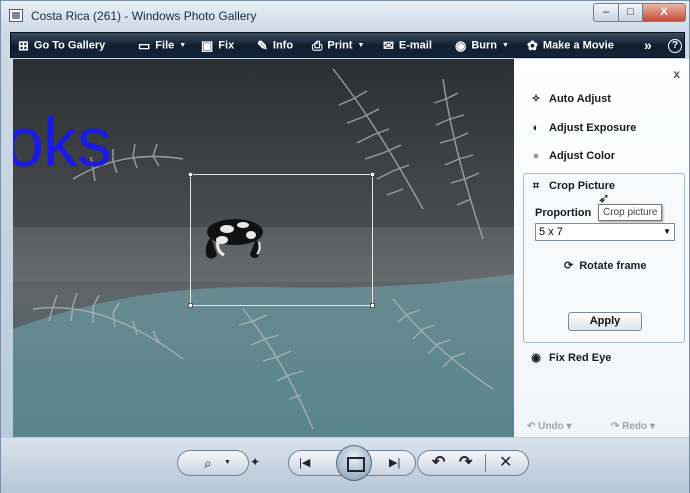 This screenshot has width=690, height=493. Describe the element at coordinates (281, 240) in the screenshot. I see `crop-selection-frame` at that location.